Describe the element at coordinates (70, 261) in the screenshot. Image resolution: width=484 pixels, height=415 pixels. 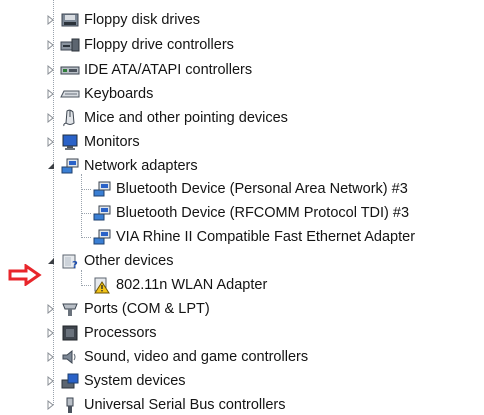
I see `unknown-device-icon: ?` at that location.